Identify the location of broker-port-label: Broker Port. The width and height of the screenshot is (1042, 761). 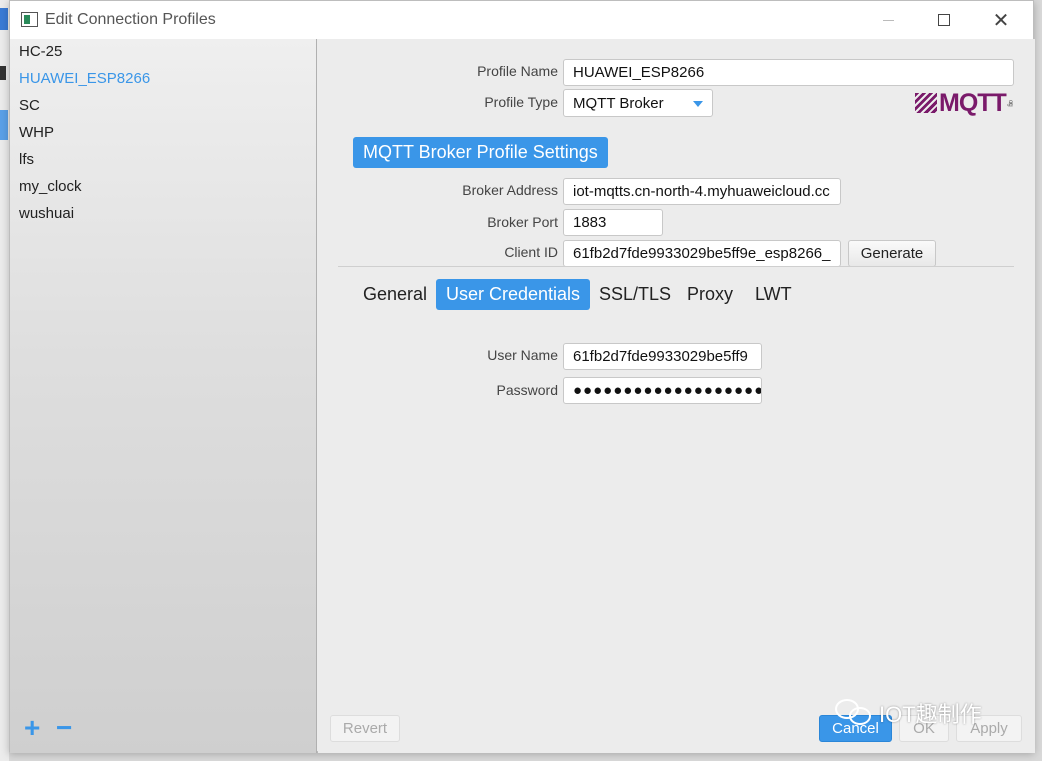
(522, 222).